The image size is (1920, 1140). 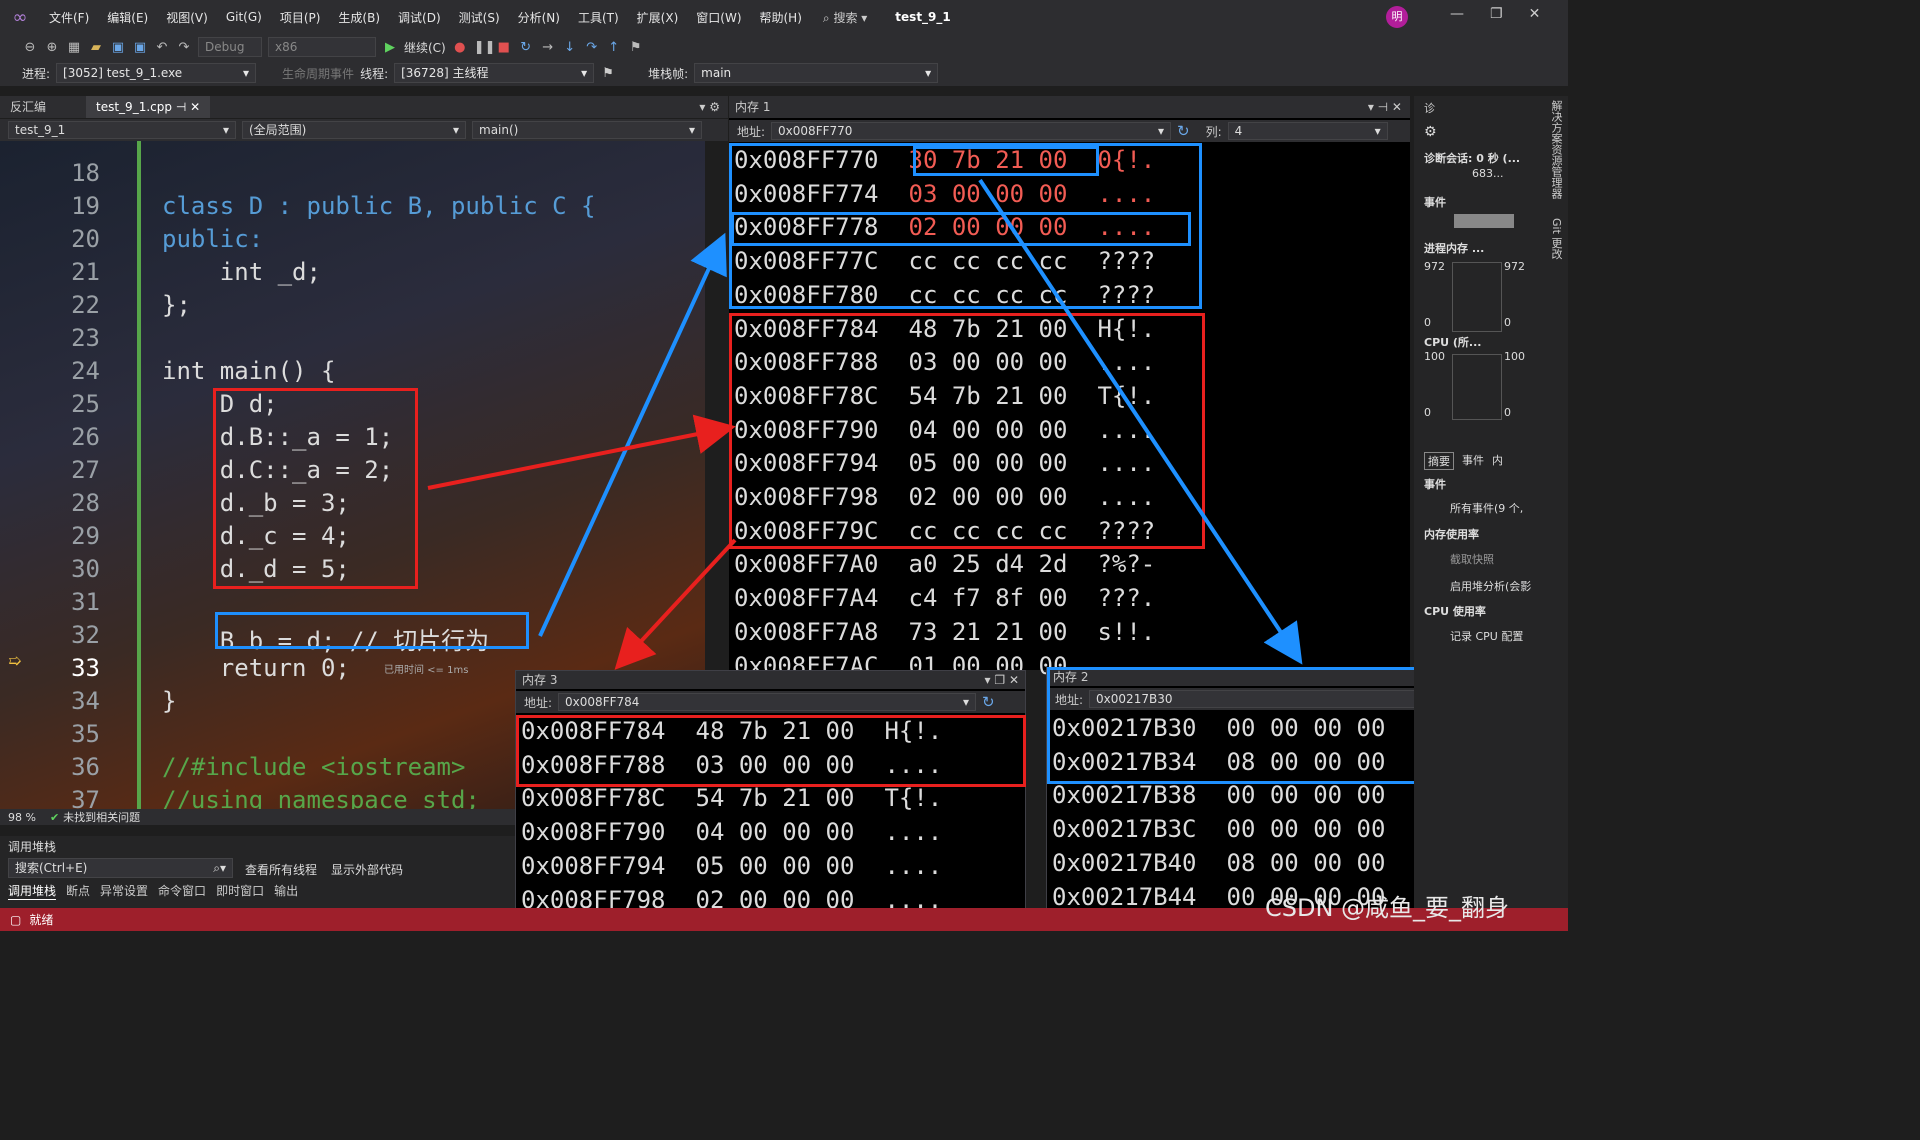 What do you see at coordinates (1387, 908) in the screenshot?
I see `watermark: CSDN @咸鱼_要_翻身` at bounding box center [1387, 908].